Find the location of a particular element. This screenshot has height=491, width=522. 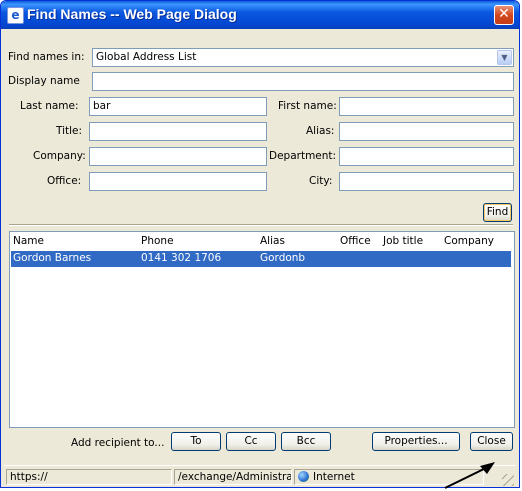

cell-name: Gordon Barnes is located at coordinates (52, 258).